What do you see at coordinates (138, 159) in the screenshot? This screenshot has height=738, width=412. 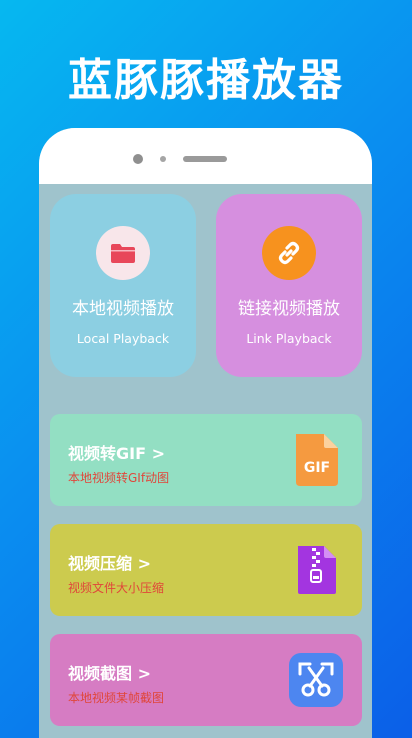 I see `camera-icon` at bounding box center [138, 159].